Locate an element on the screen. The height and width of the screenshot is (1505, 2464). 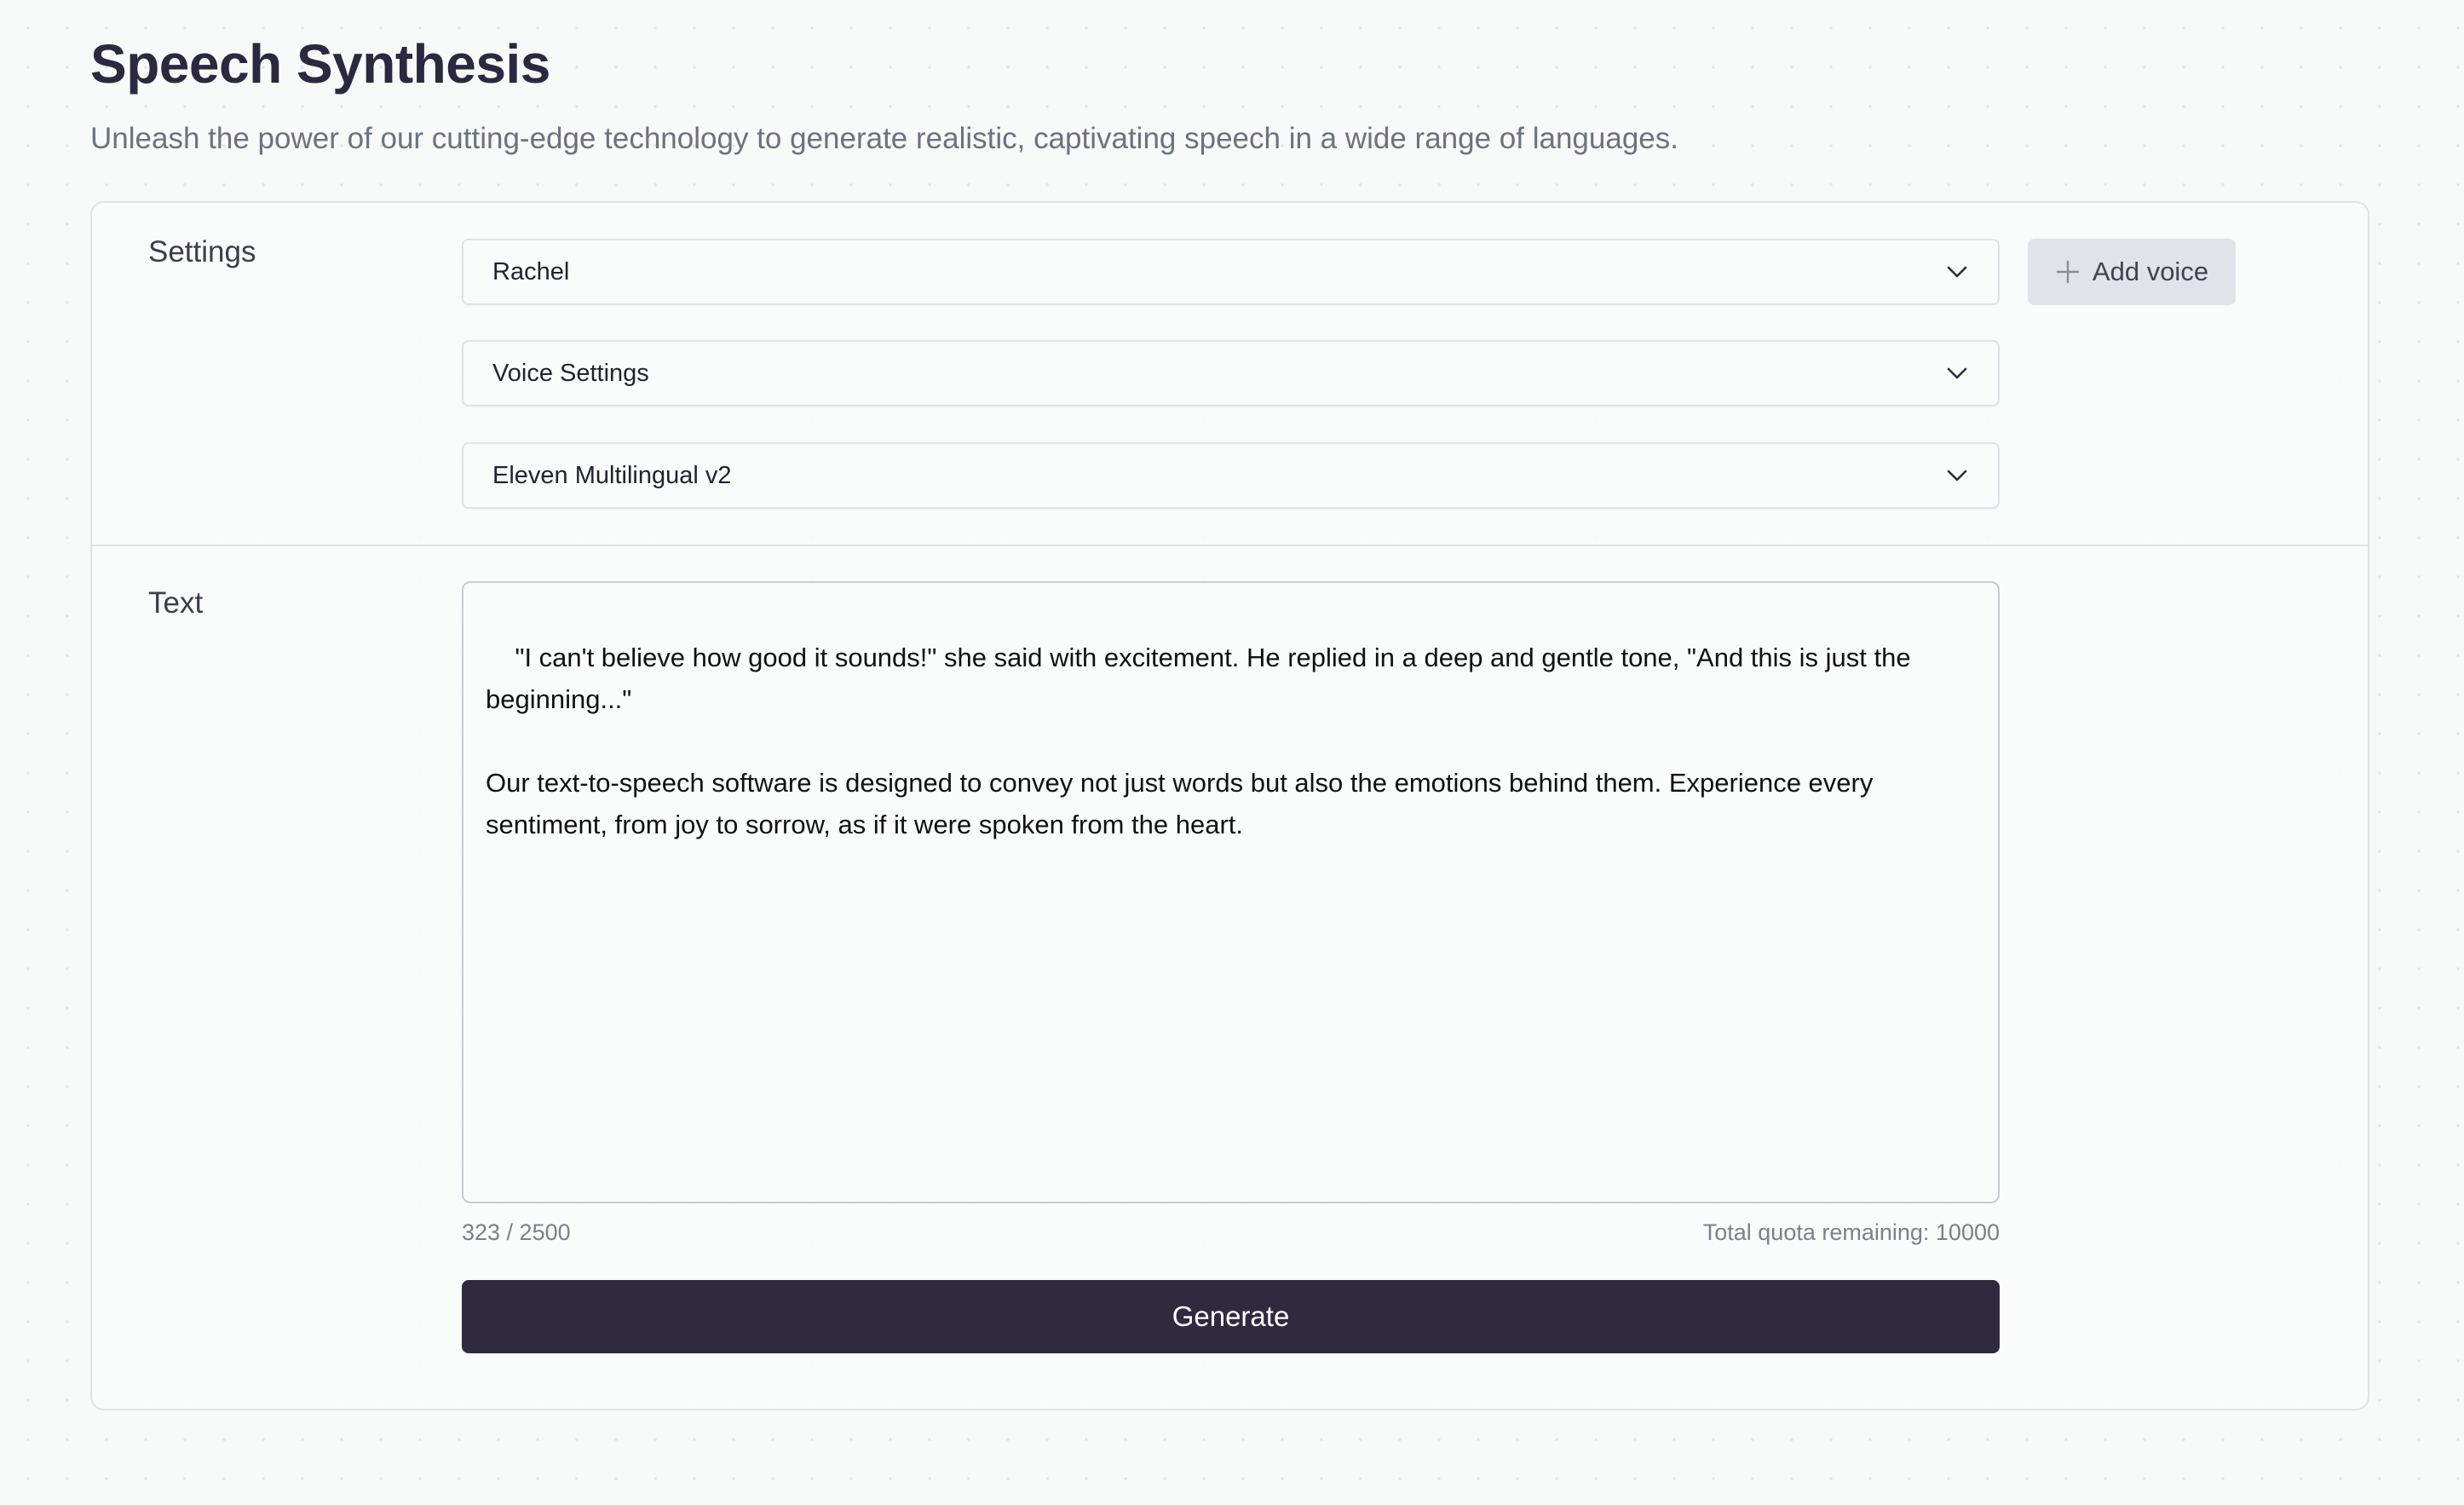
voice-select-value: Rachel is located at coordinates (531, 271).